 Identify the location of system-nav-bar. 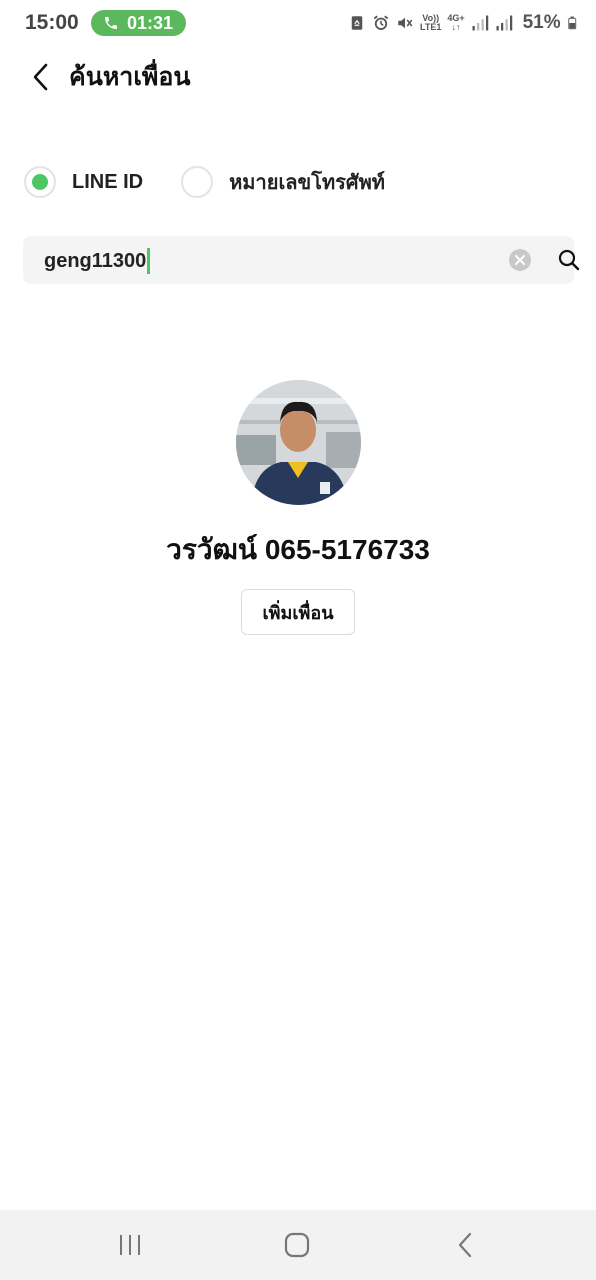
(298, 1245).